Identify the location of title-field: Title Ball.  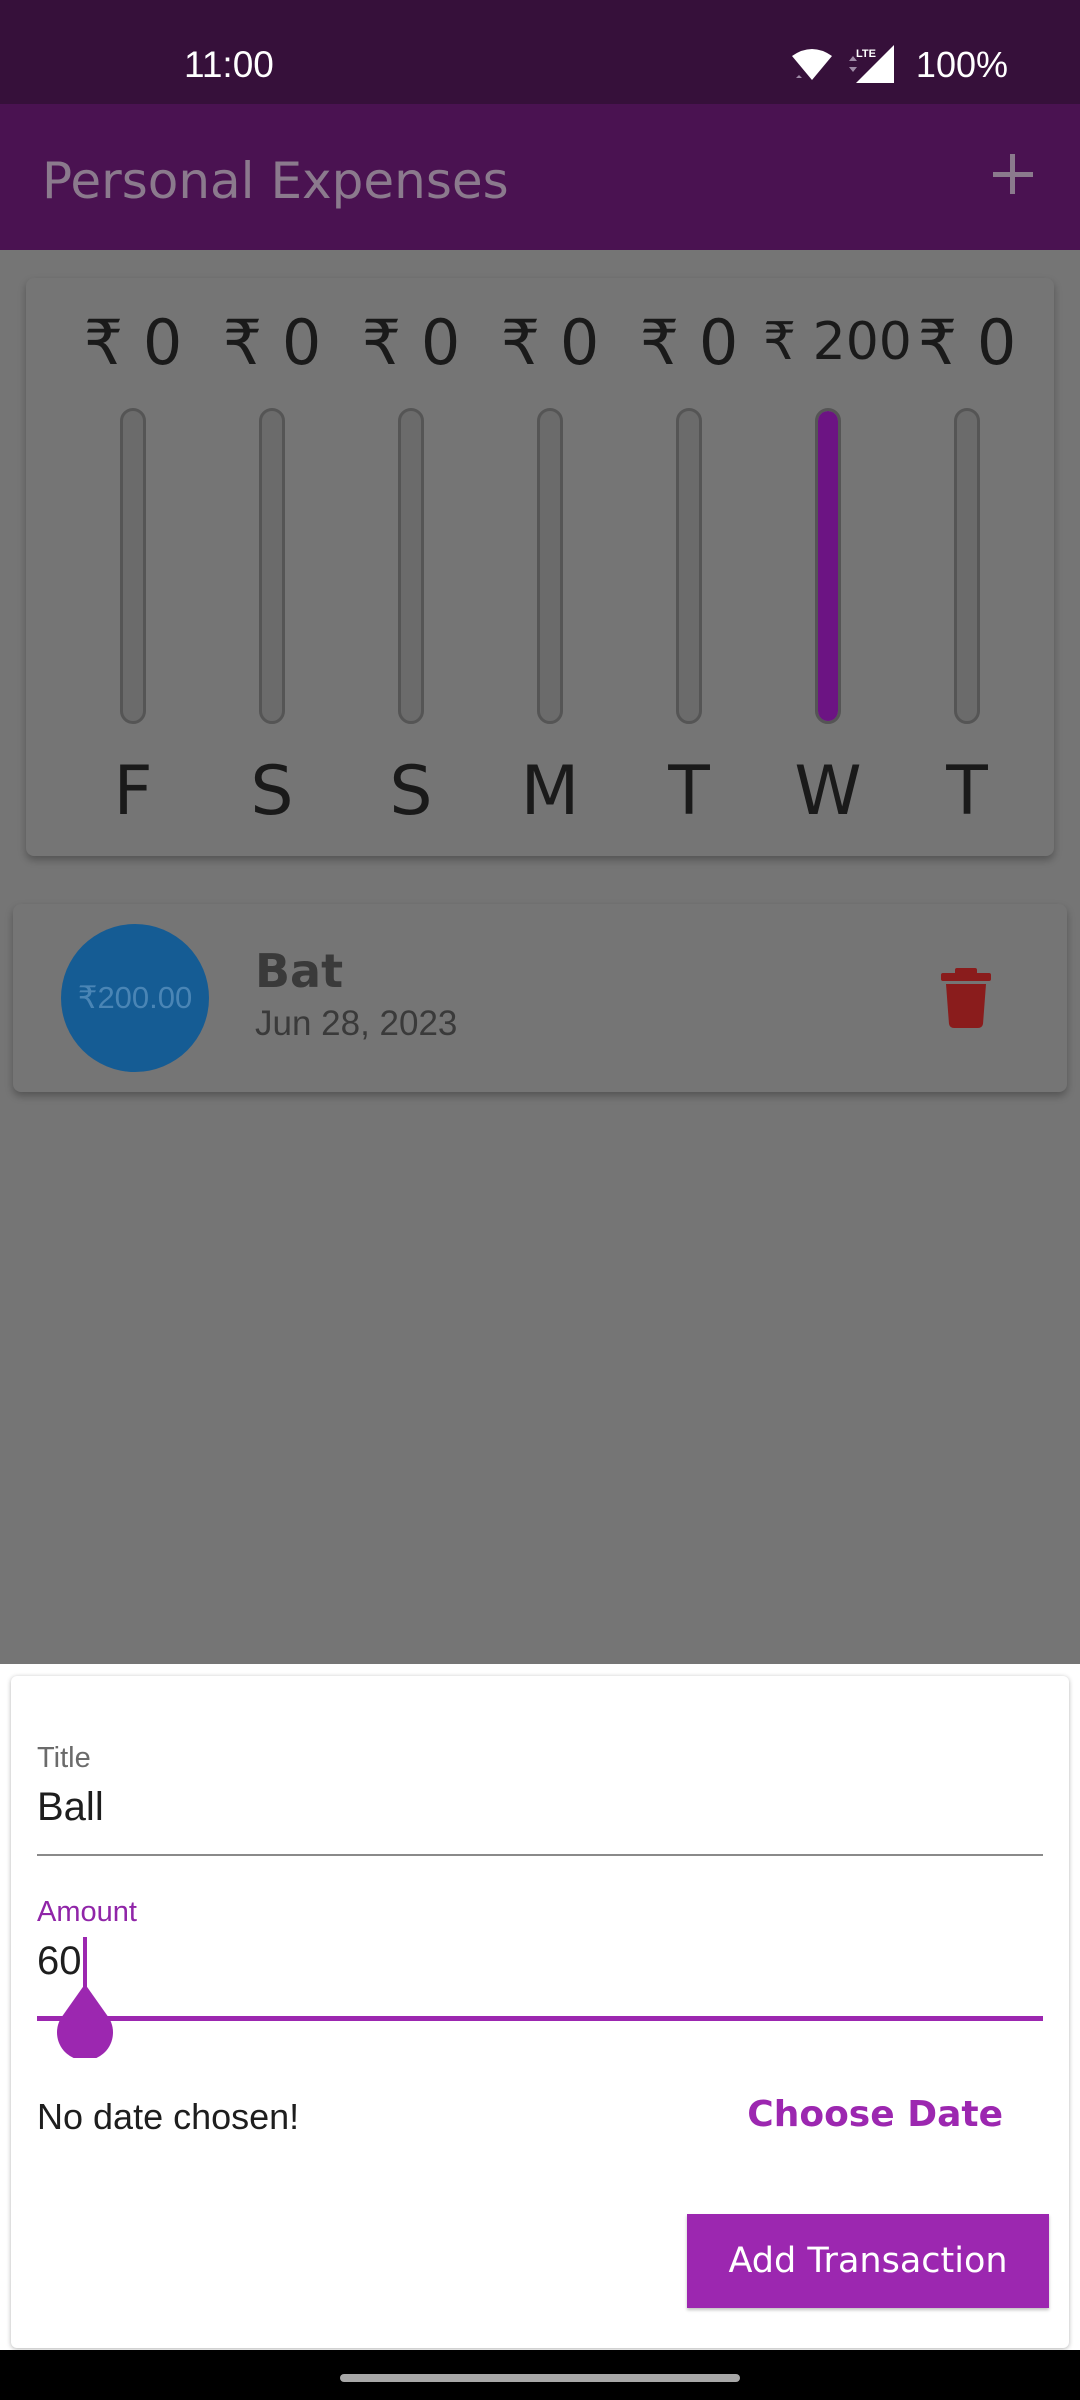
(540, 1799).